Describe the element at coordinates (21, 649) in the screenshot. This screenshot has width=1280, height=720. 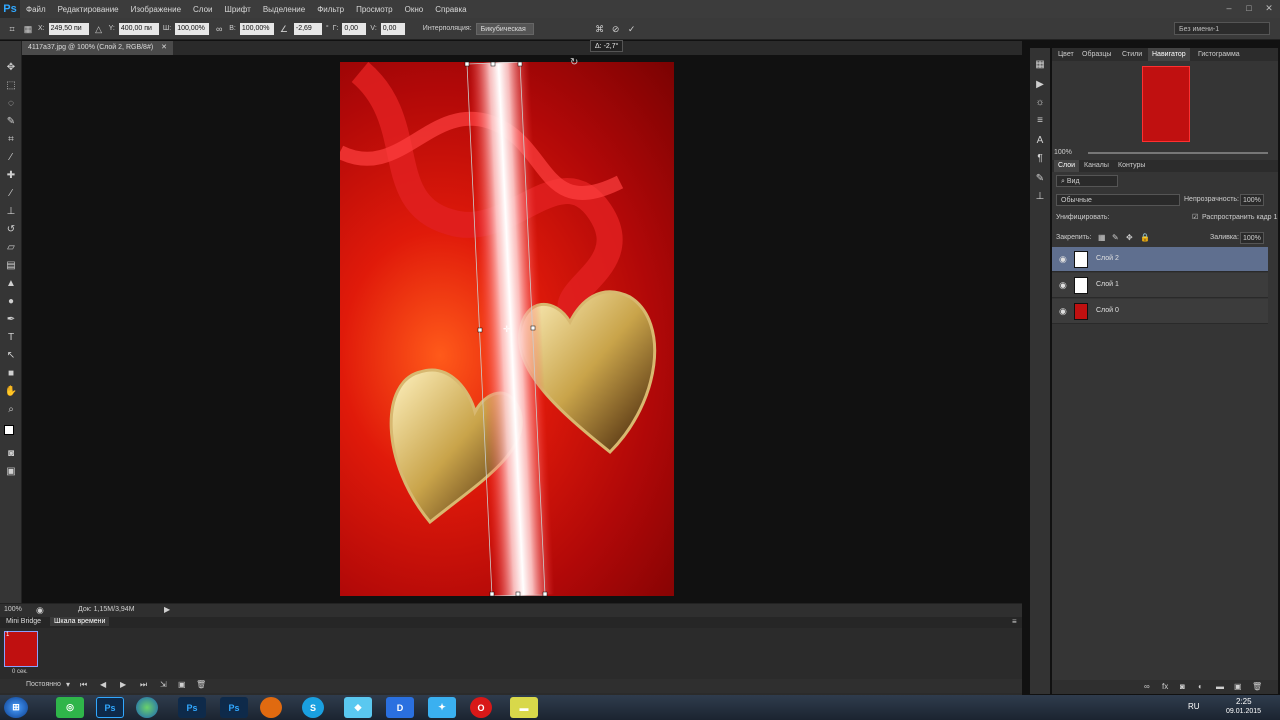
I see `timeline-frame: 1` at that location.